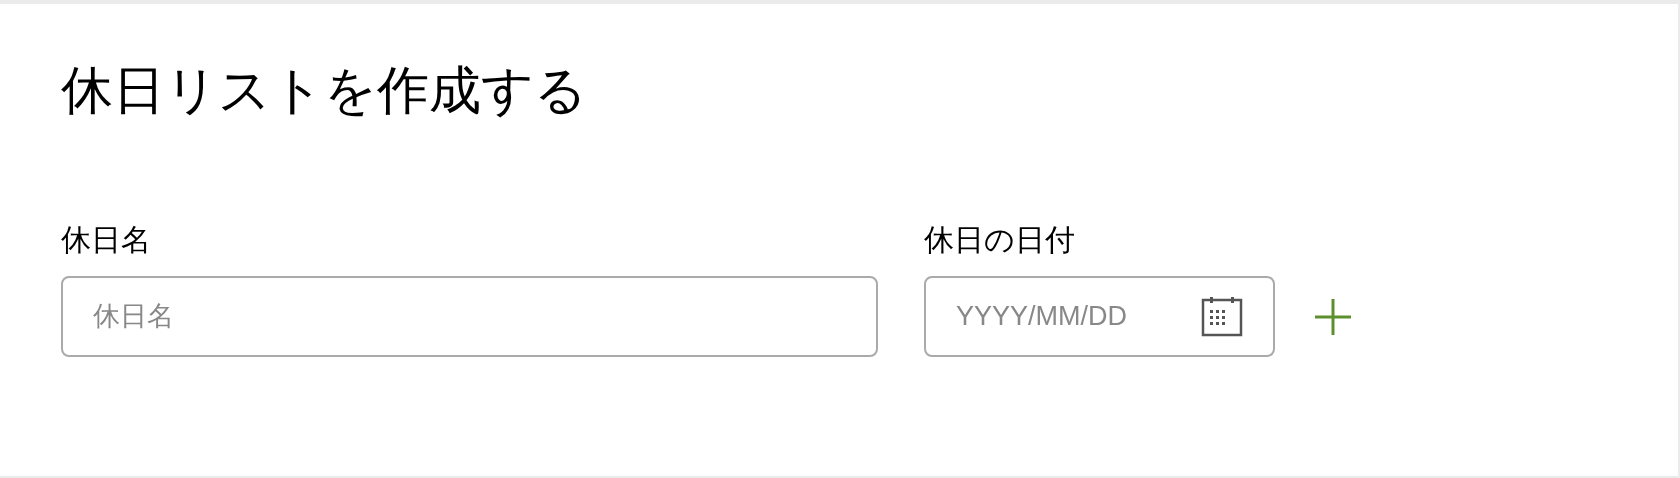 The image size is (1680, 478). I want to click on input-field: 休日名, so click(469, 316).